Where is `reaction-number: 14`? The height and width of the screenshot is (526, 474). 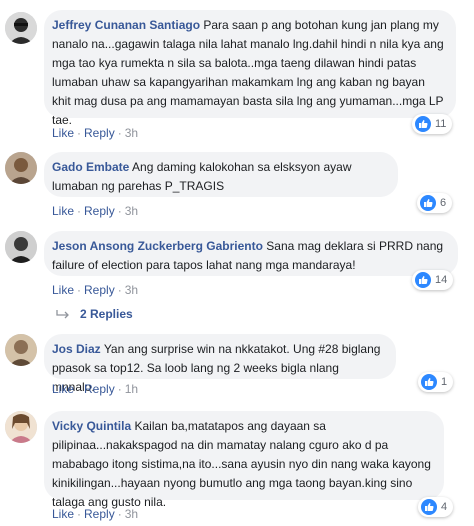
reaction-number: 14 is located at coordinates (441, 280).